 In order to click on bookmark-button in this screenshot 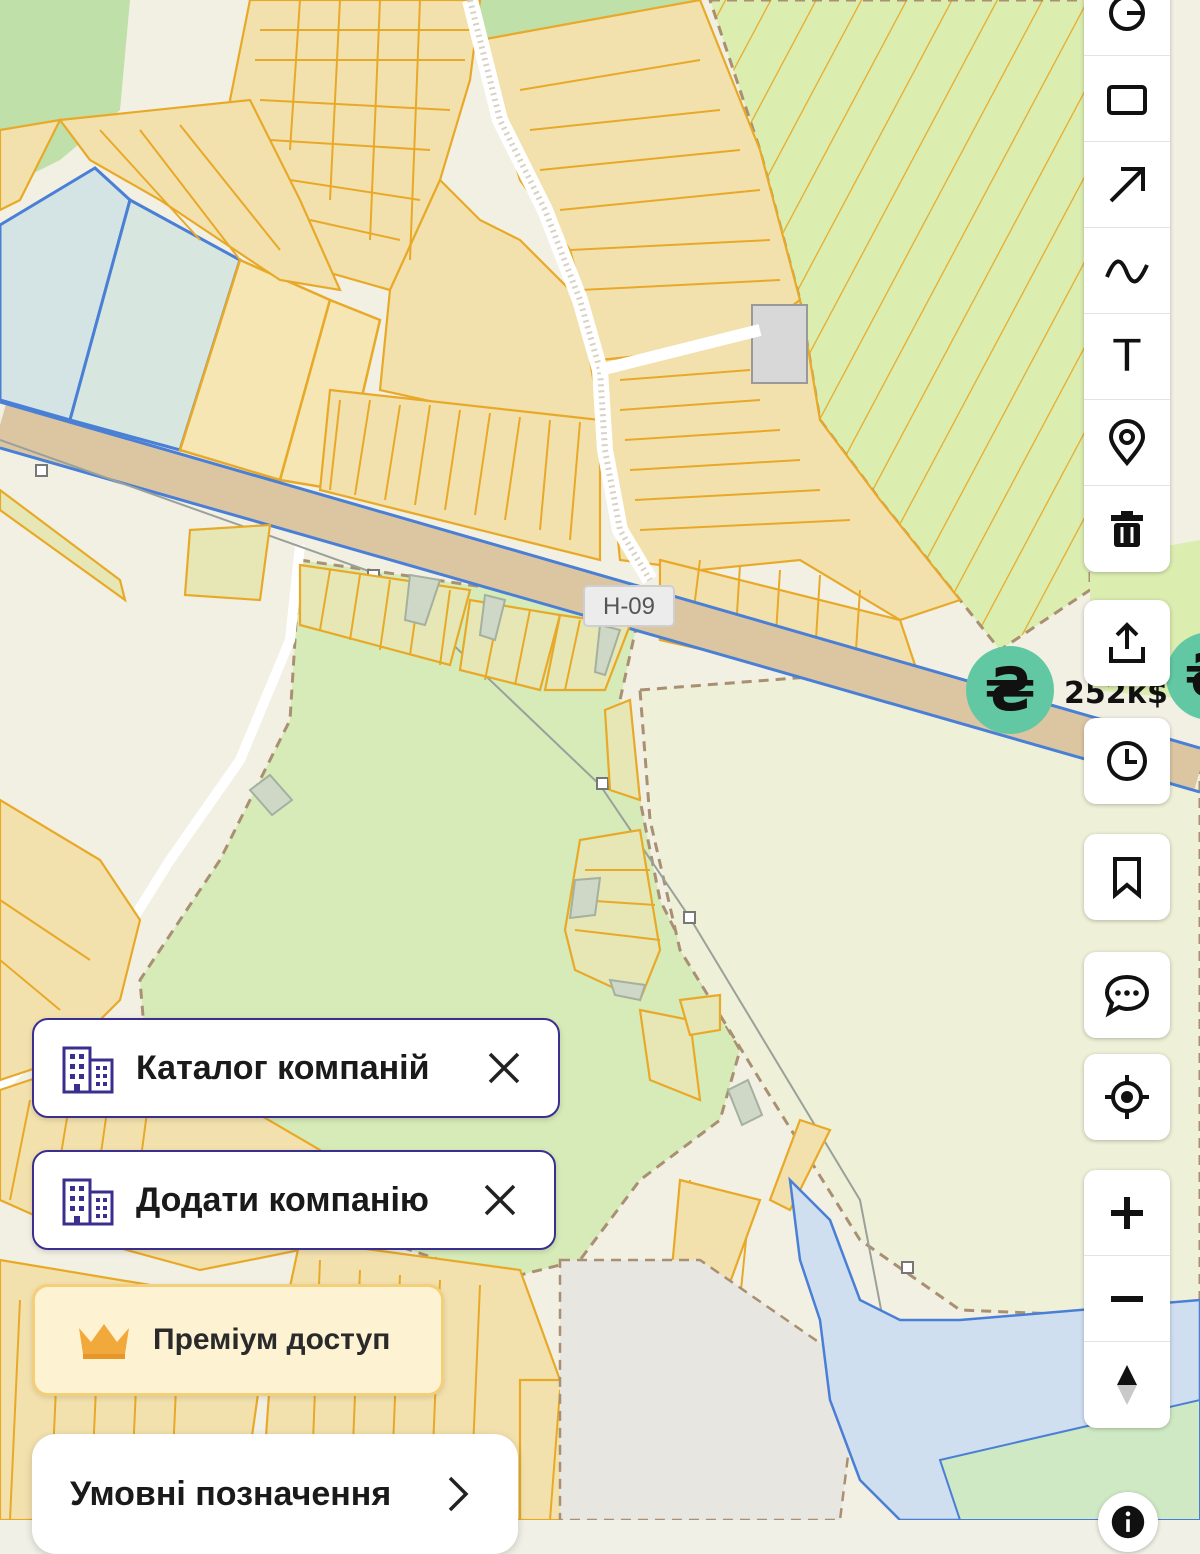, I will do `click(1127, 877)`.